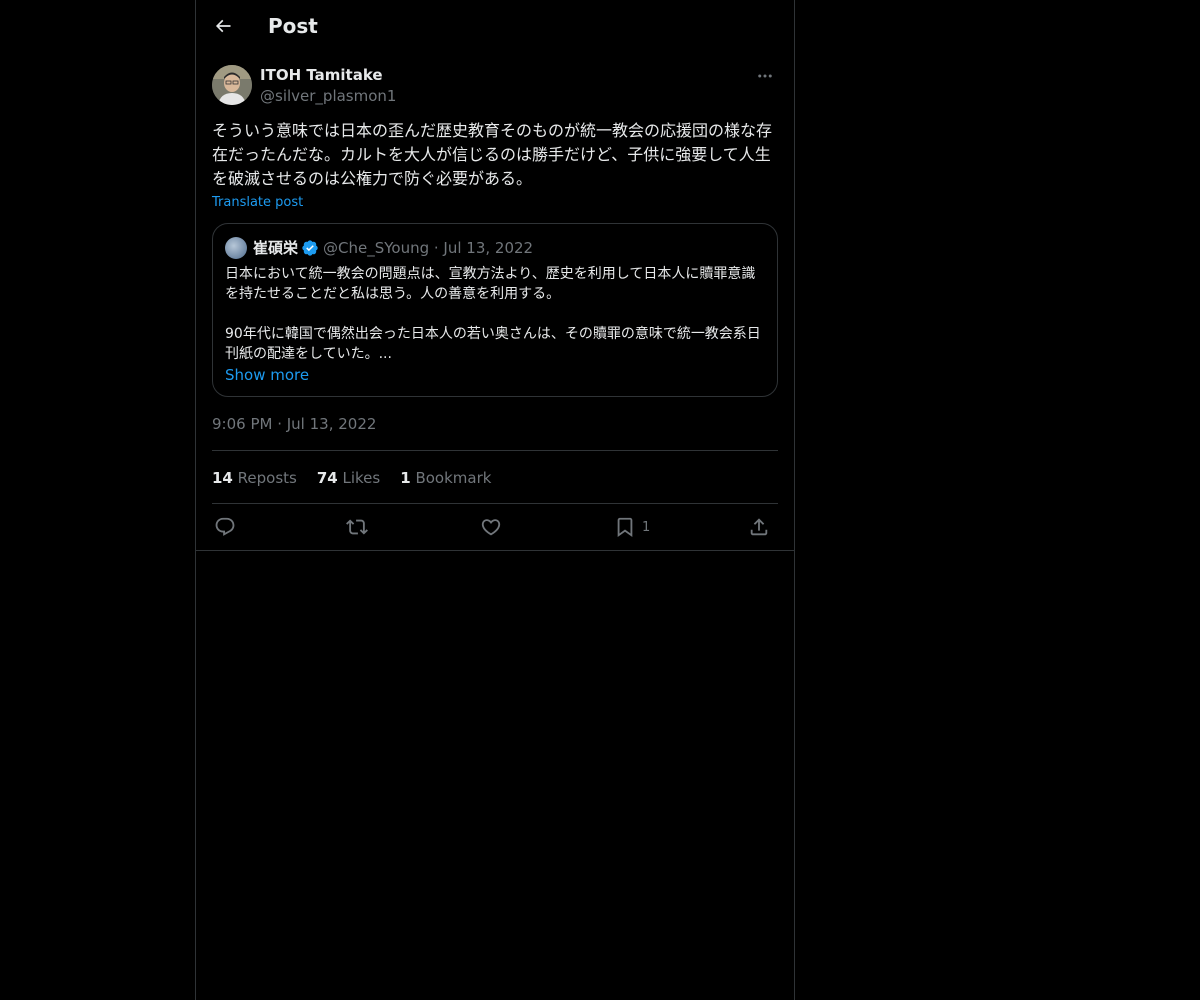 The width and height of the screenshot is (1200, 1000). What do you see at coordinates (222, 478) in the screenshot?
I see `reposts-count: 14` at bounding box center [222, 478].